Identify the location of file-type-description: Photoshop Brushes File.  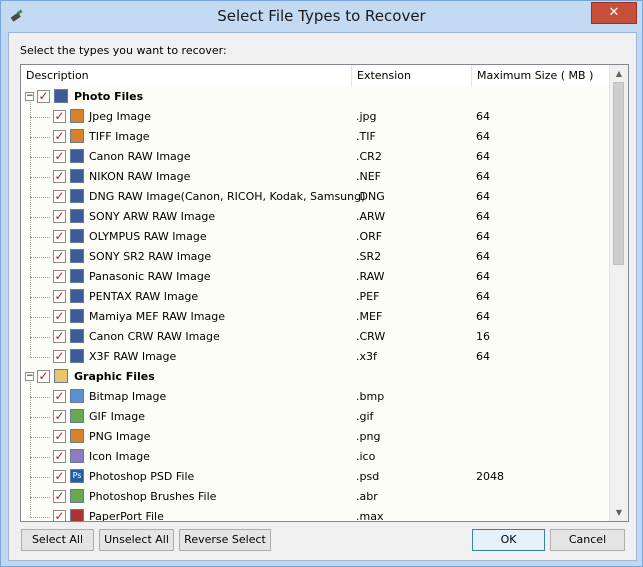
(153, 496).